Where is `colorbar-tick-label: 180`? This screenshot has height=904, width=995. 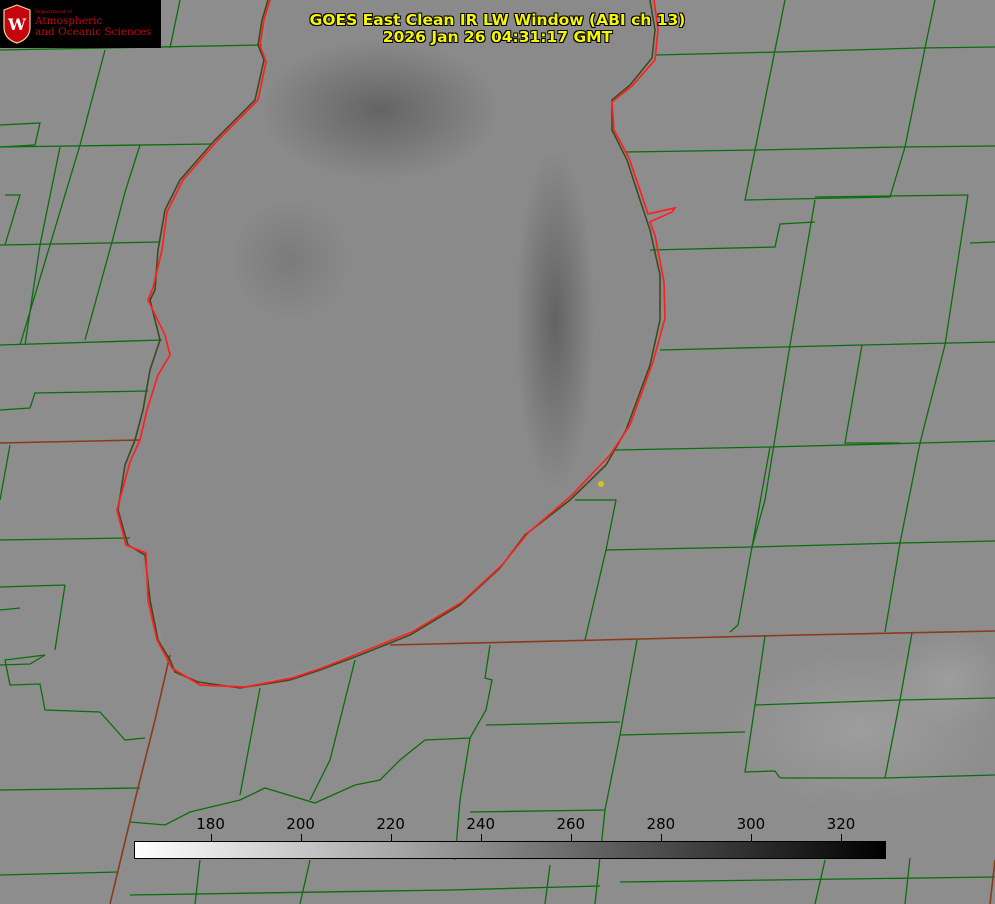 colorbar-tick-label: 180 is located at coordinates (210, 824).